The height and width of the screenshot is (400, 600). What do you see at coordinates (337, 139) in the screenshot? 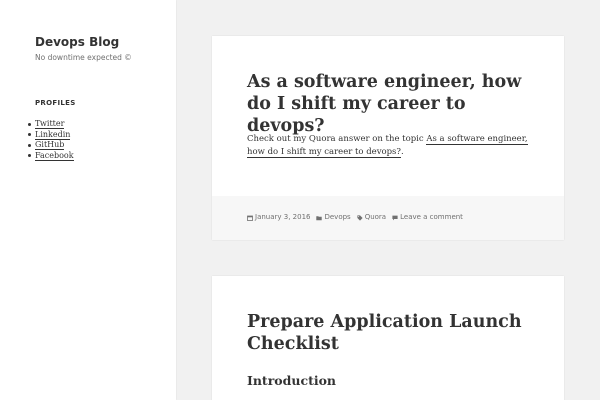
I see `post-body-text: Check out my Quora answer on the topic` at bounding box center [337, 139].